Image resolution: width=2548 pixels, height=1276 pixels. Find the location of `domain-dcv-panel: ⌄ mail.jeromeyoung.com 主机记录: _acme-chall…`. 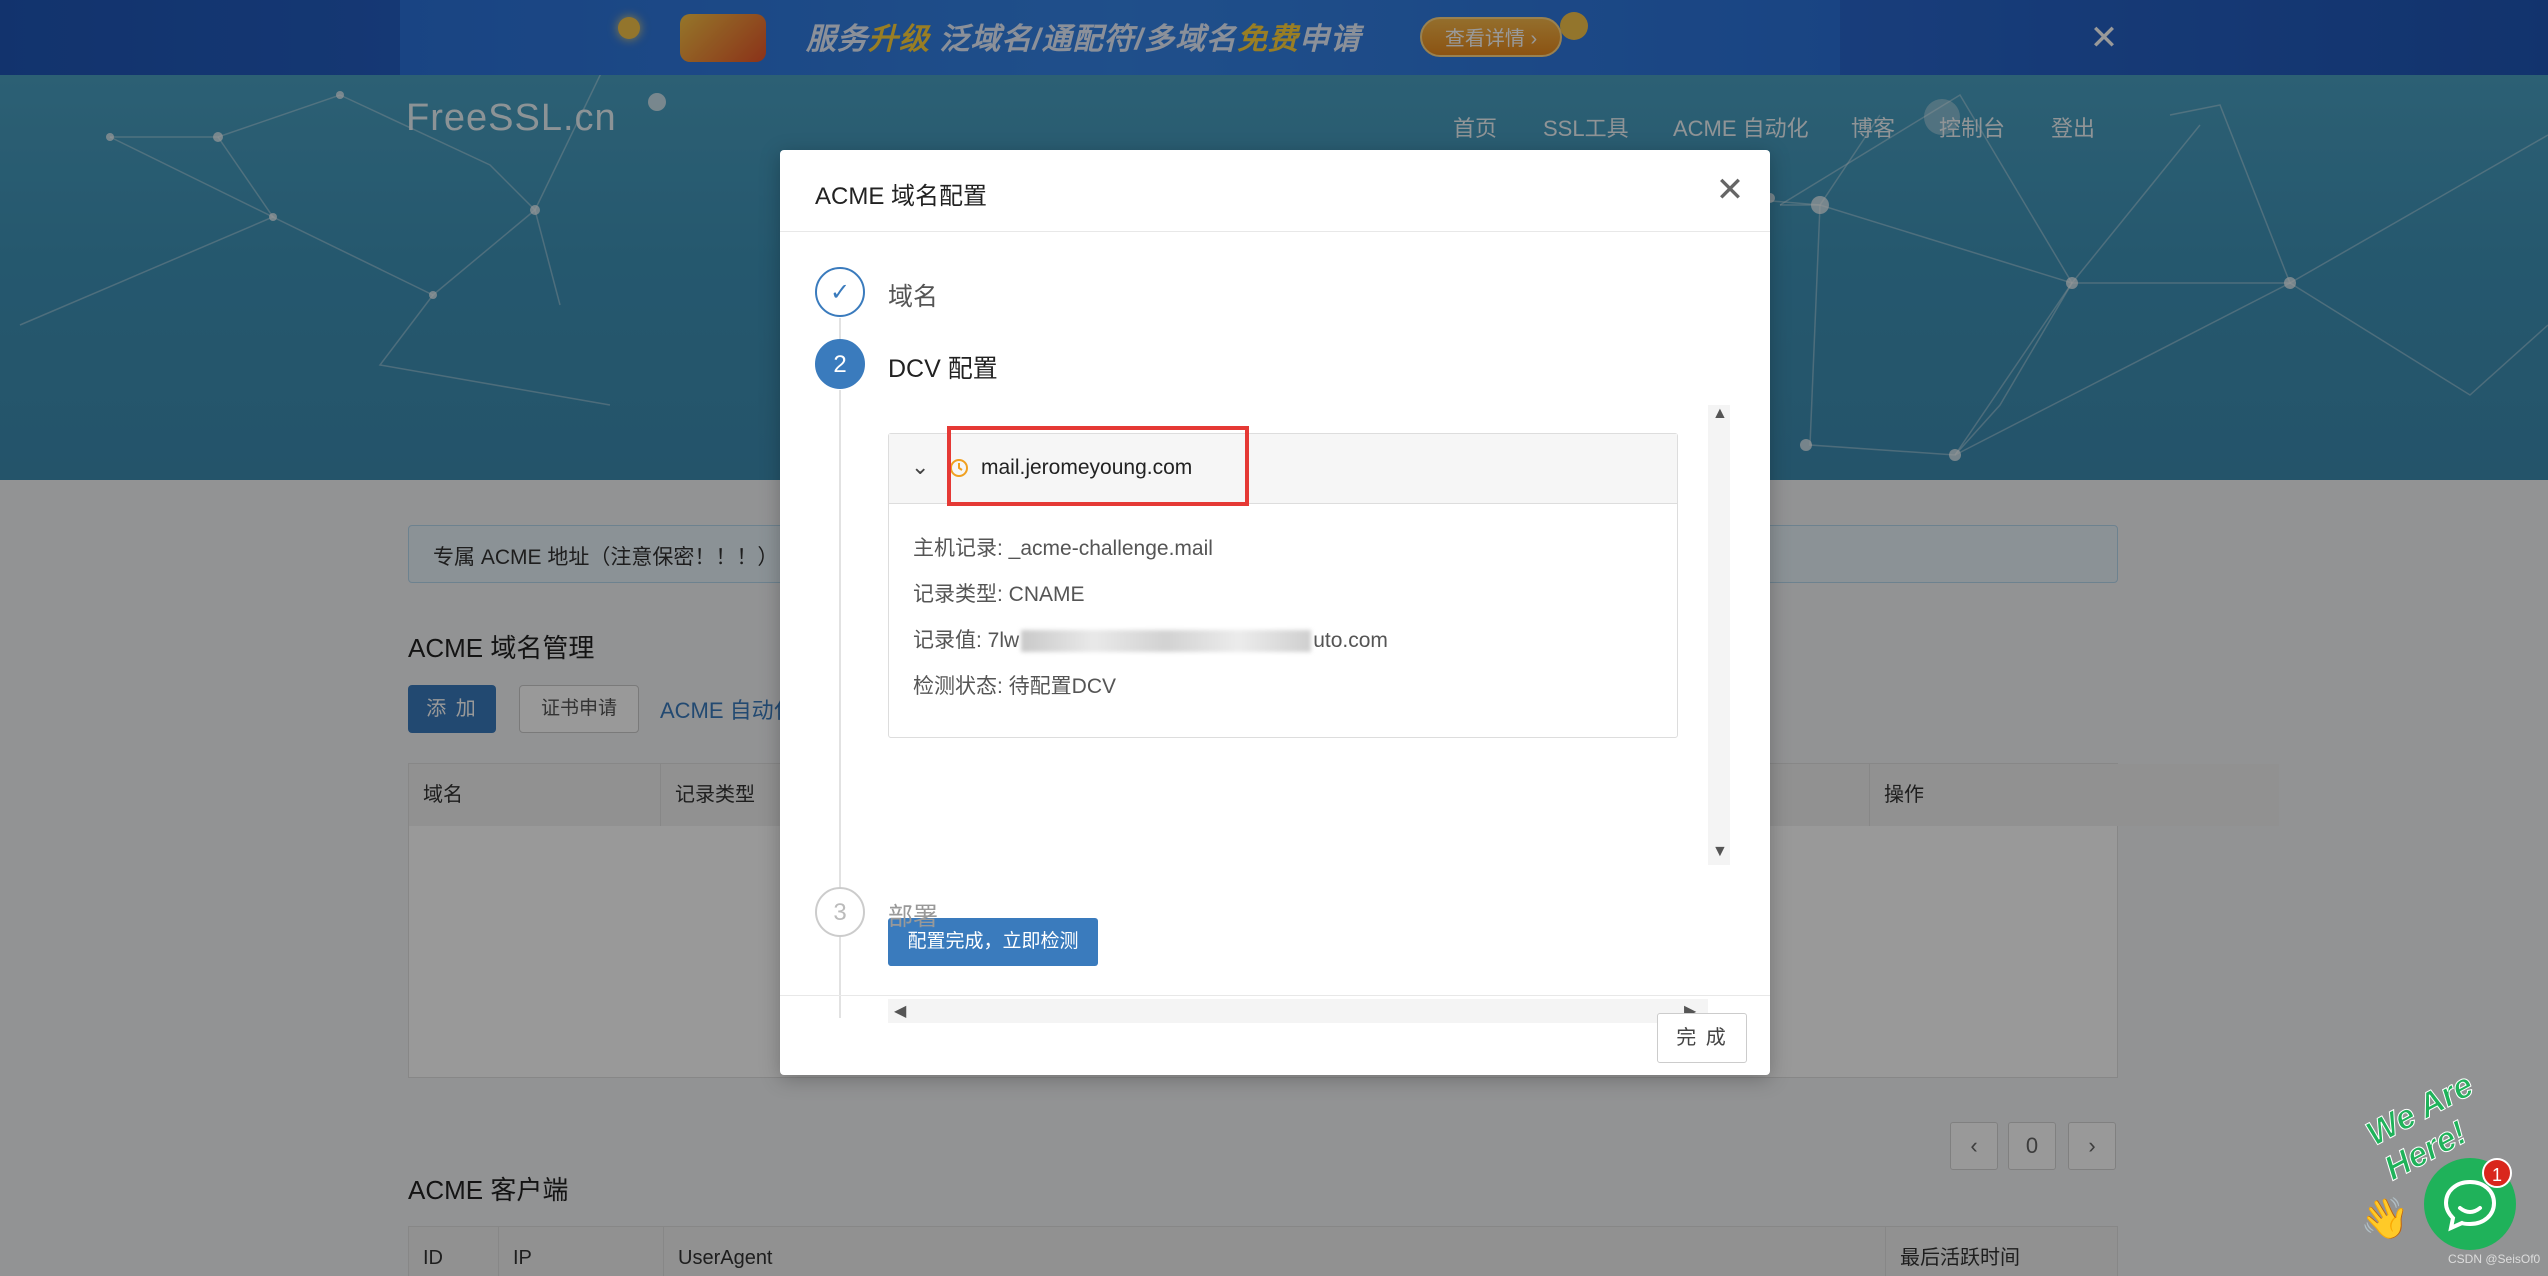

domain-dcv-panel: ⌄ mail.jeromeyoung.com 主机记录: _acme-chall… is located at coordinates (1283, 582).